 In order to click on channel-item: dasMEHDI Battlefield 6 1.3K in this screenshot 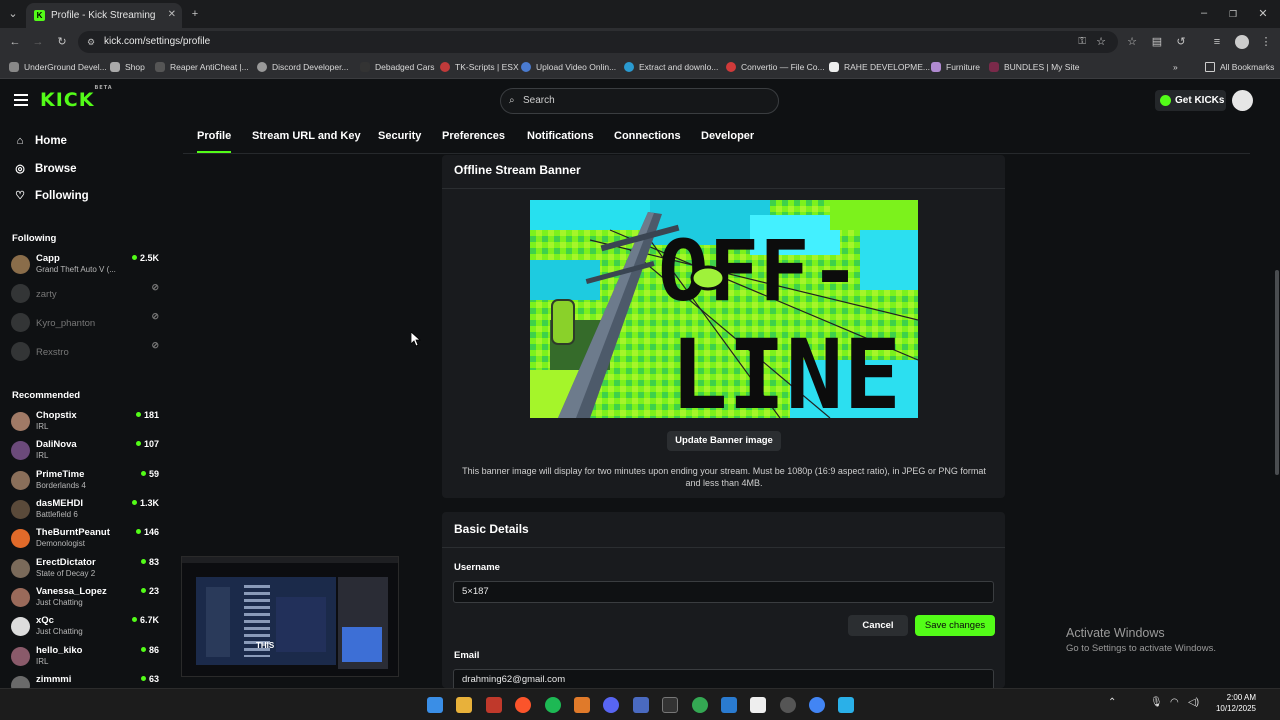, I will do `click(86, 512)`.